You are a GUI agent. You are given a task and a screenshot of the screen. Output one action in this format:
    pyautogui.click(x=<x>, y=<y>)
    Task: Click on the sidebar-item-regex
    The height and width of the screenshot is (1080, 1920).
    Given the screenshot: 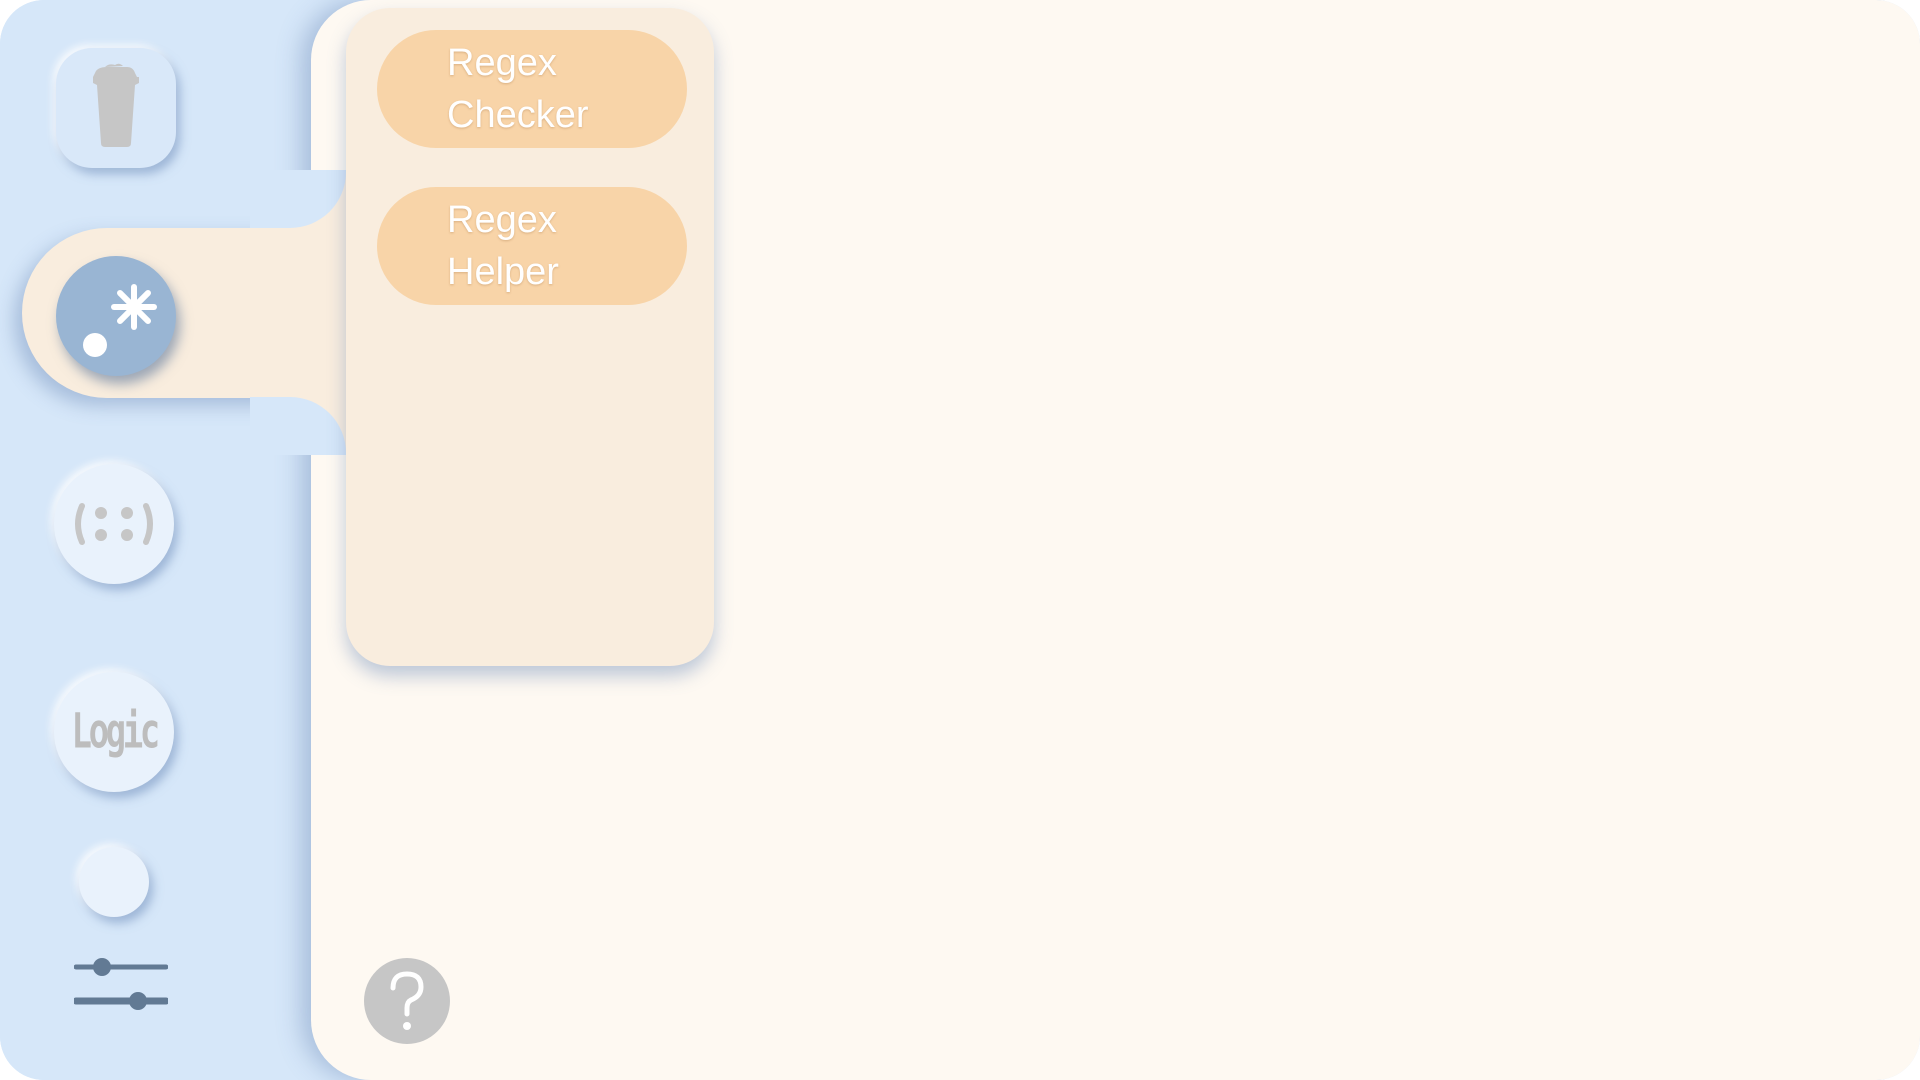 What is the action you would take?
    pyautogui.click(x=116, y=316)
    